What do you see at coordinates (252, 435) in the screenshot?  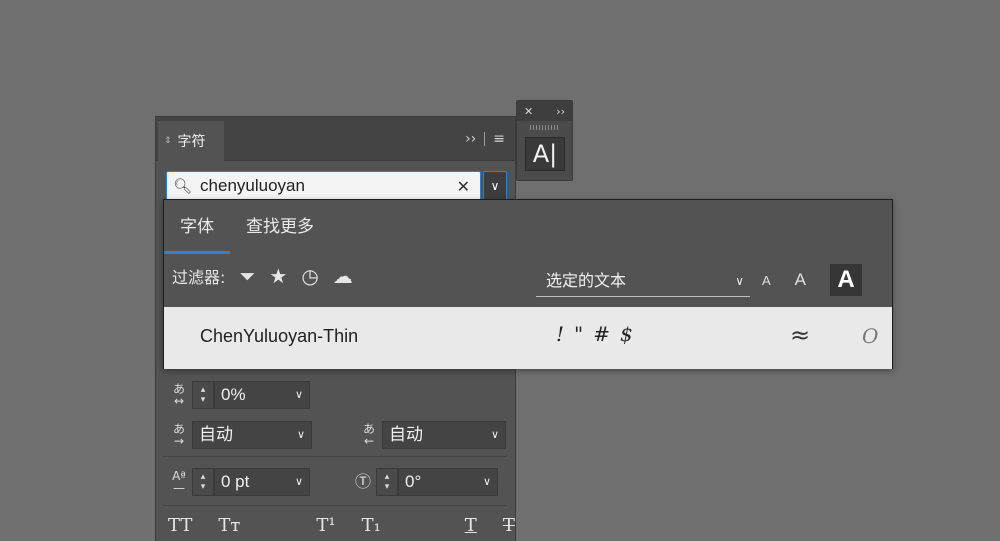 I see `space-before-field: 自动 ∨` at bounding box center [252, 435].